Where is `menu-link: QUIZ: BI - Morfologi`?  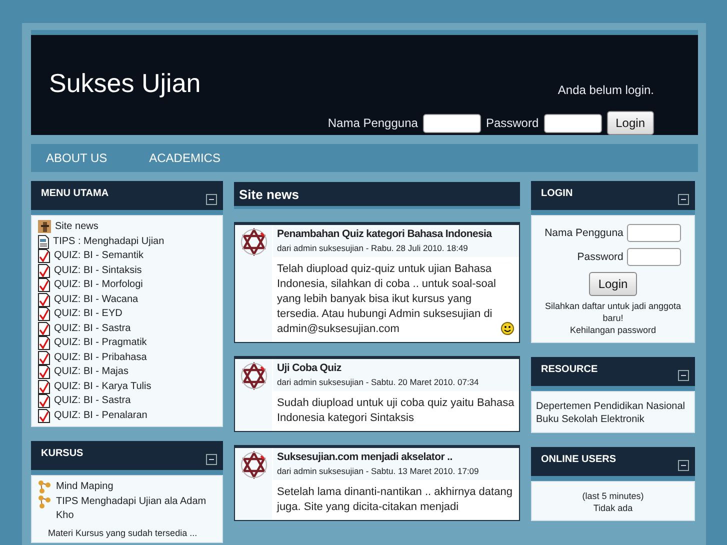
menu-link: QUIZ: BI - Morfologi is located at coordinates (98, 285).